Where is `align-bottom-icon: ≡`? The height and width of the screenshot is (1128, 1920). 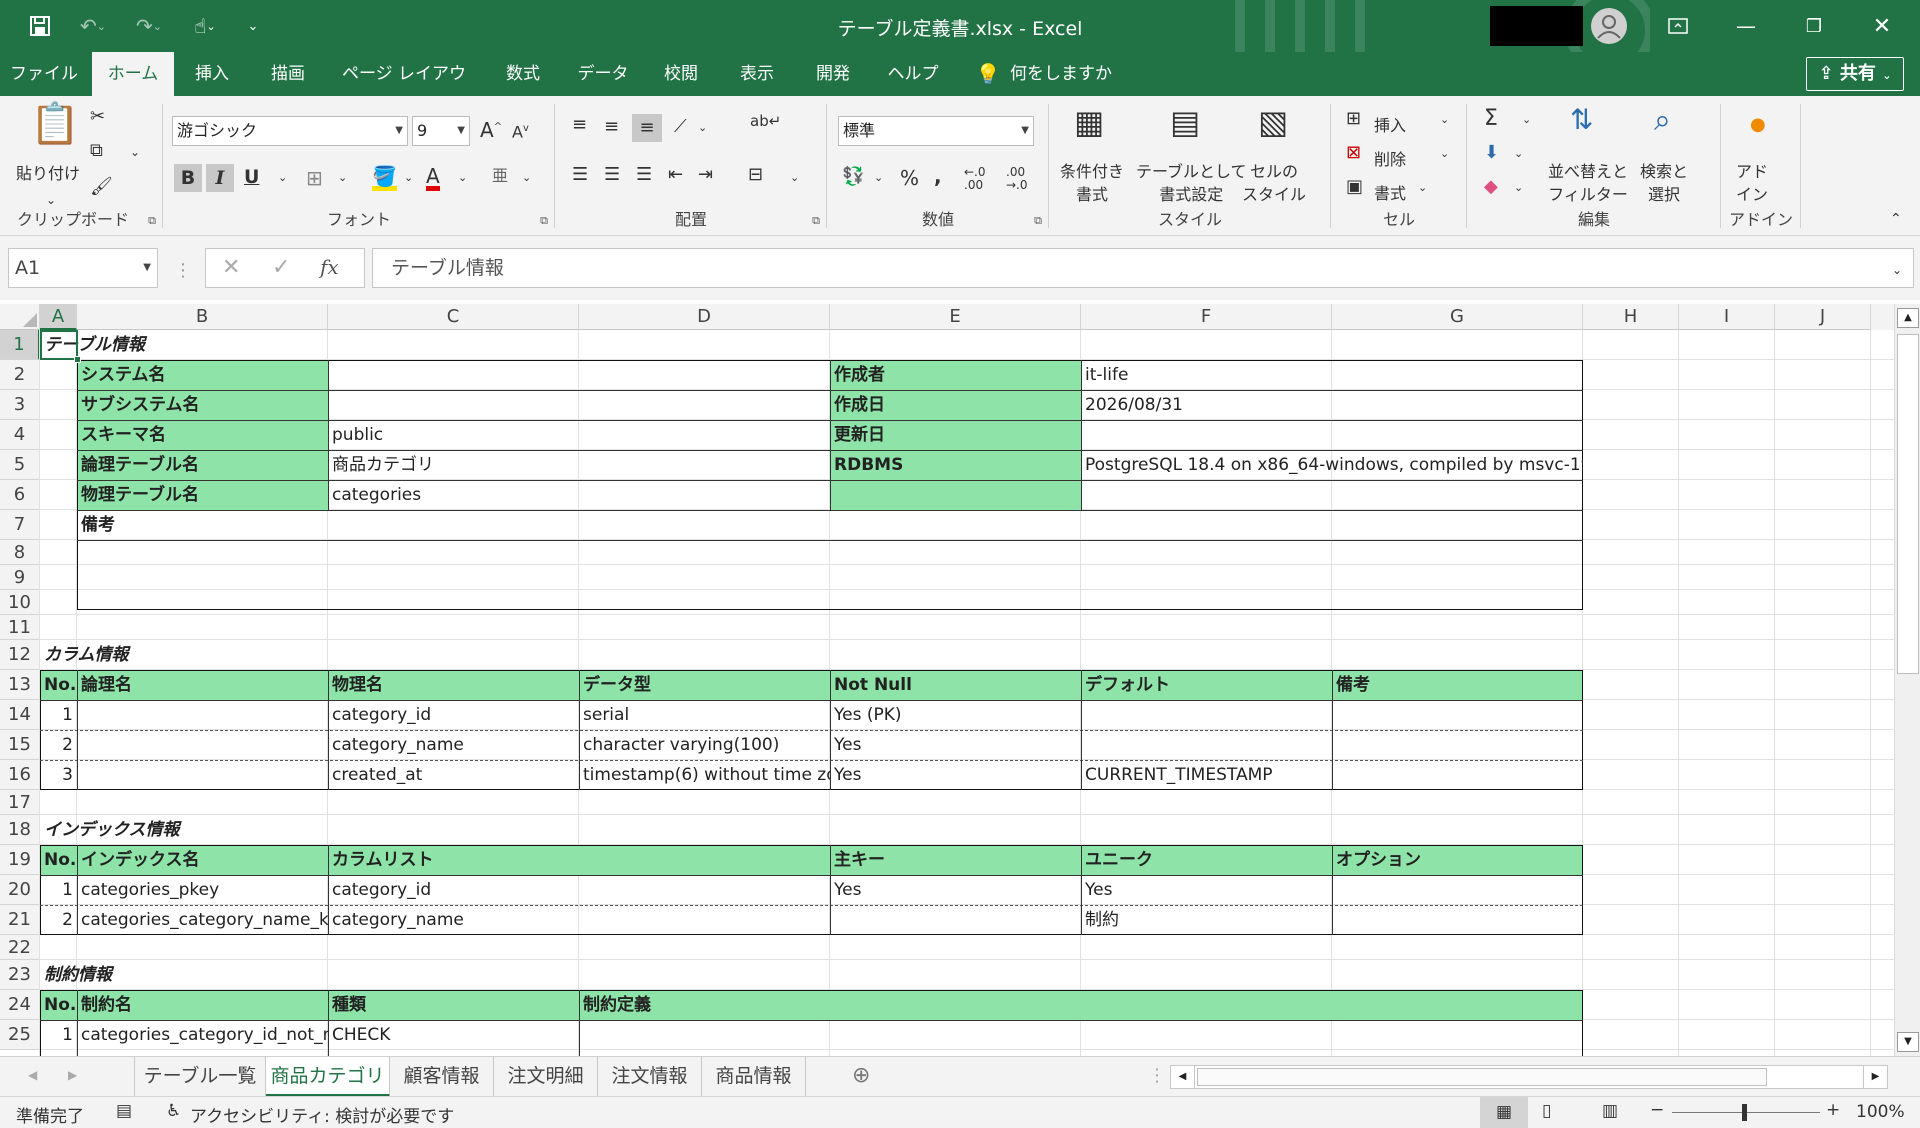
align-bottom-icon: ≡ is located at coordinates (647, 128).